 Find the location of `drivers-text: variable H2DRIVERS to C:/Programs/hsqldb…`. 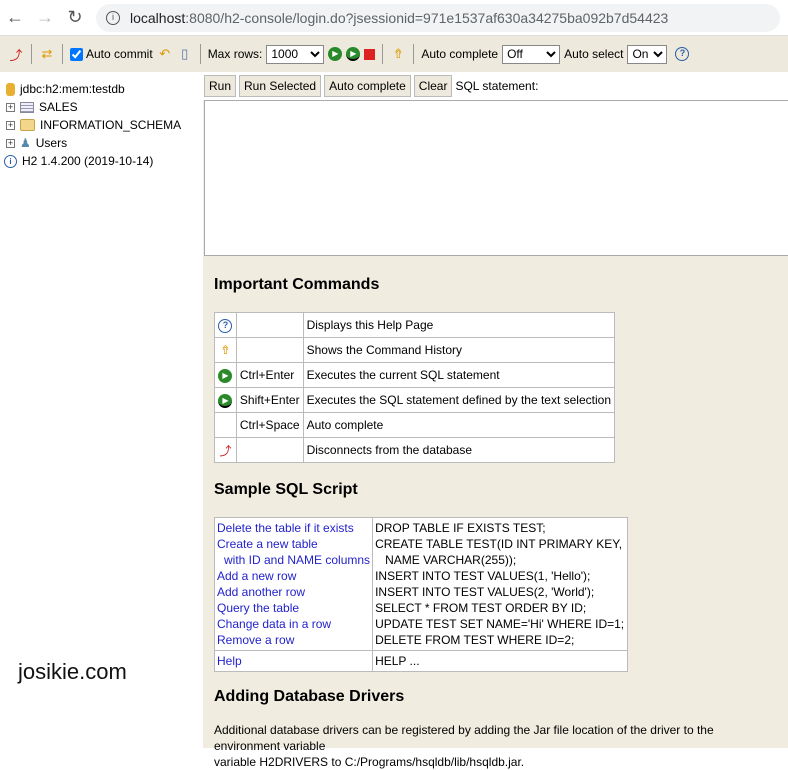

drivers-text: variable H2DRIVERS to C:/Programs/hsqldb… is located at coordinates (369, 762).